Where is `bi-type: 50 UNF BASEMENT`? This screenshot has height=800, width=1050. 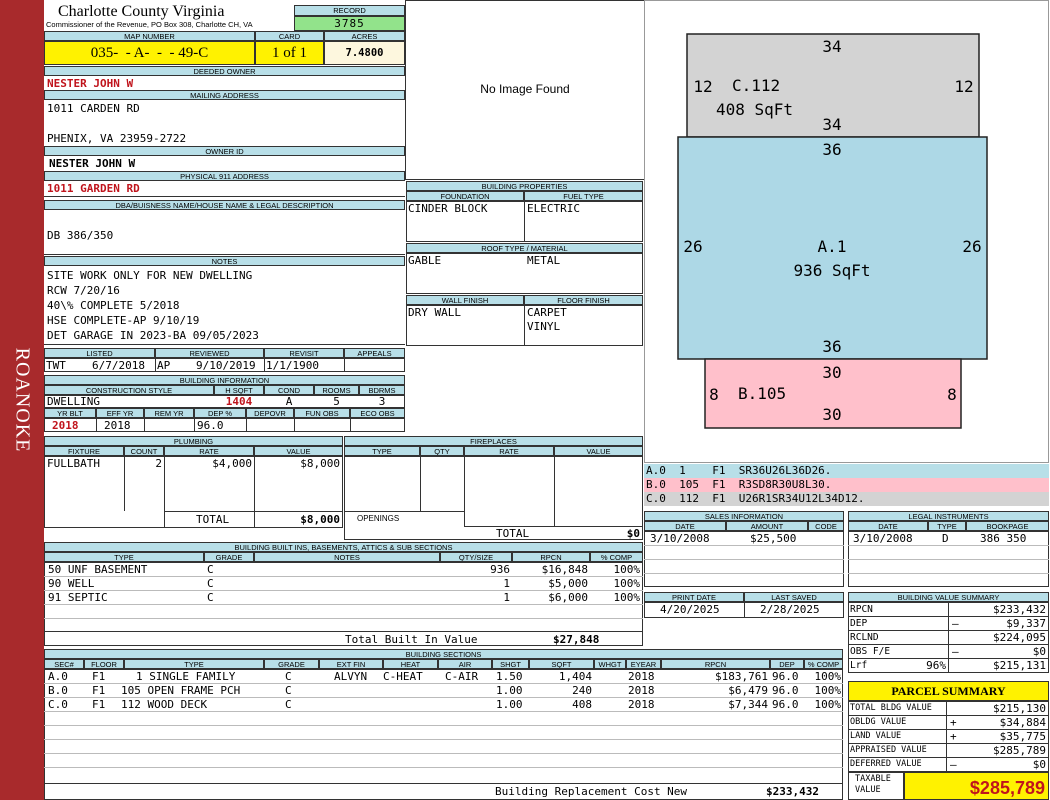 bi-type: 50 UNF BASEMENT is located at coordinates (98, 569).